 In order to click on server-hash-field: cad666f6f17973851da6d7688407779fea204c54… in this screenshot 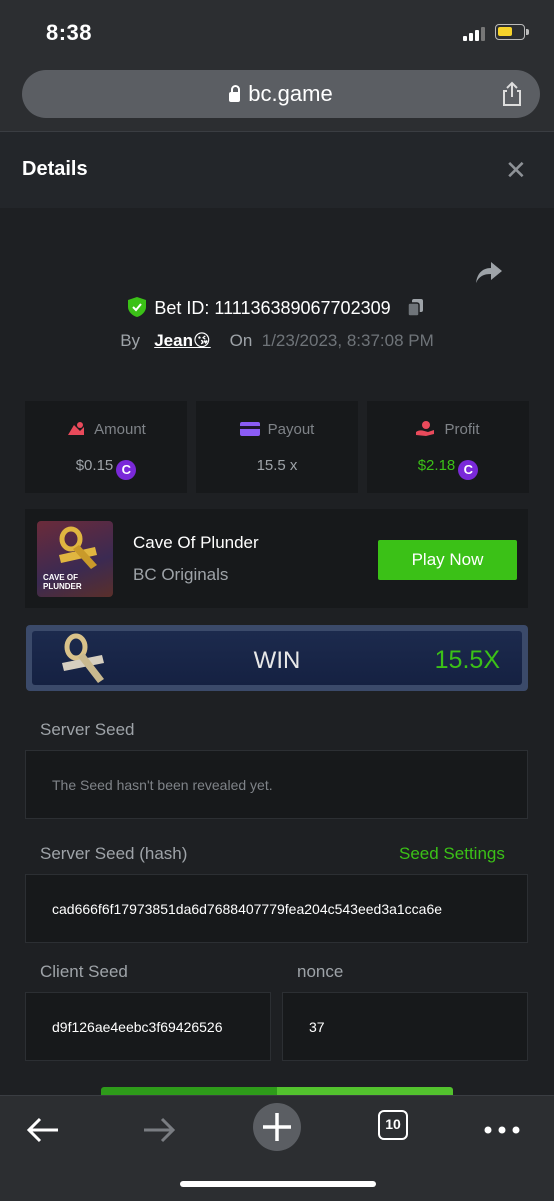, I will do `click(276, 908)`.